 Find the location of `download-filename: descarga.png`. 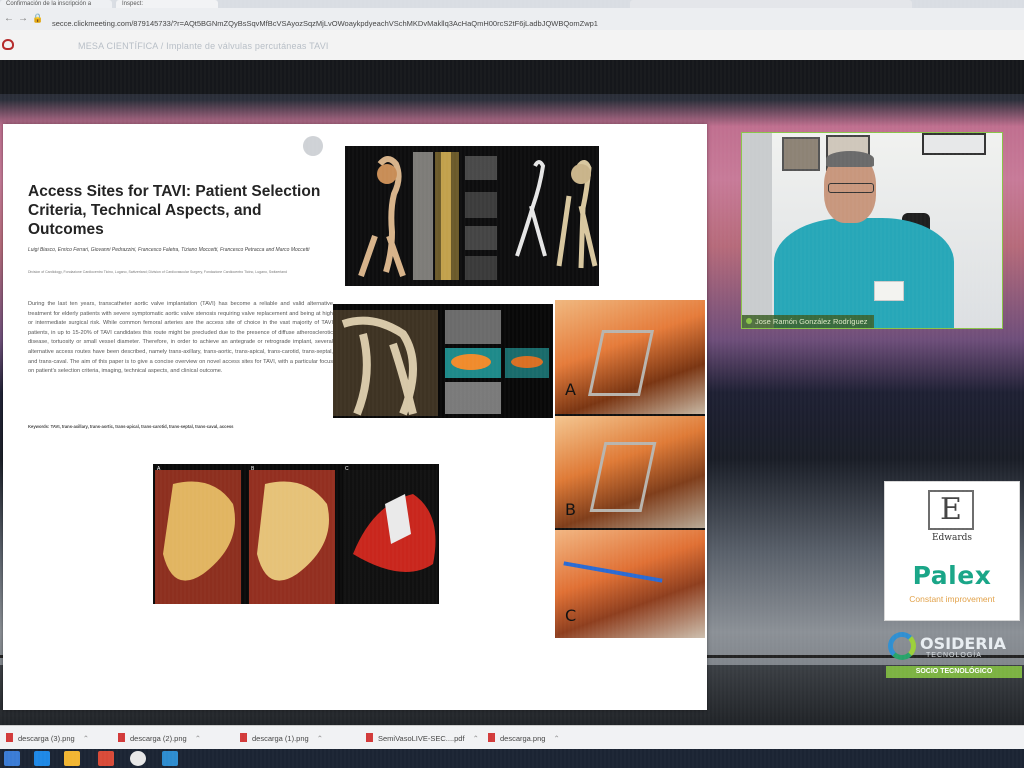

download-filename: descarga.png is located at coordinates (523, 738).